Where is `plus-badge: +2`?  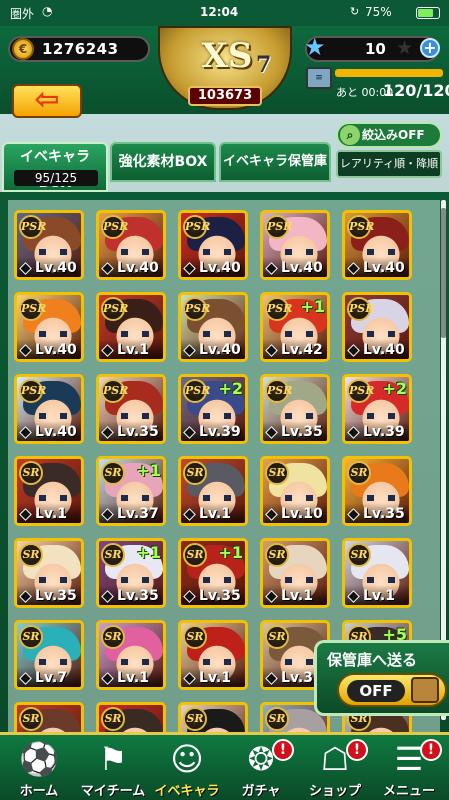 plus-badge: +2 is located at coordinates (230, 388).